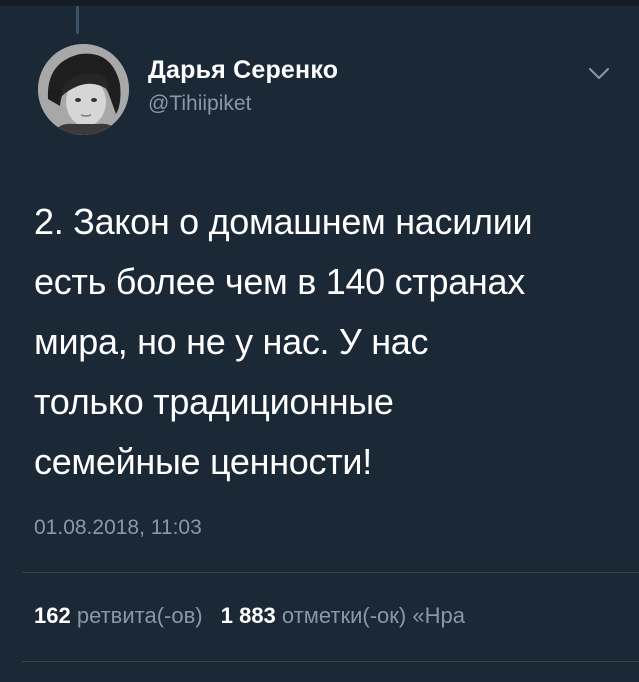 This screenshot has width=639, height=682. I want to click on like-label: отметки(-ок), so click(344, 615).